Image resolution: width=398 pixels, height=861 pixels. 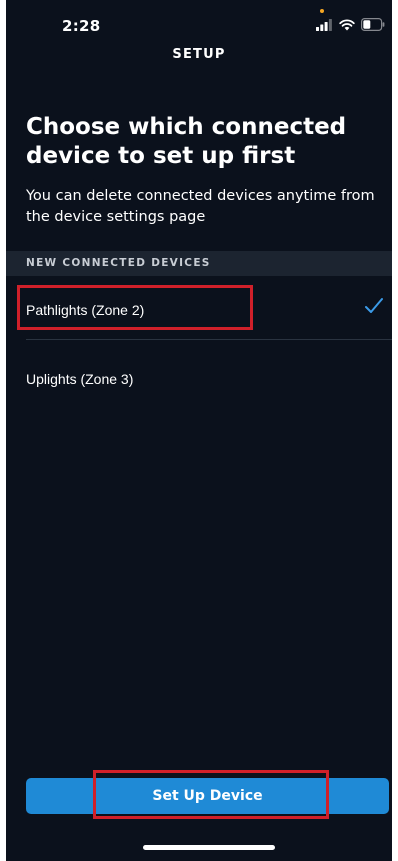 What do you see at coordinates (322, 11) in the screenshot?
I see `privacy-indicator-dot` at bounding box center [322, 11].